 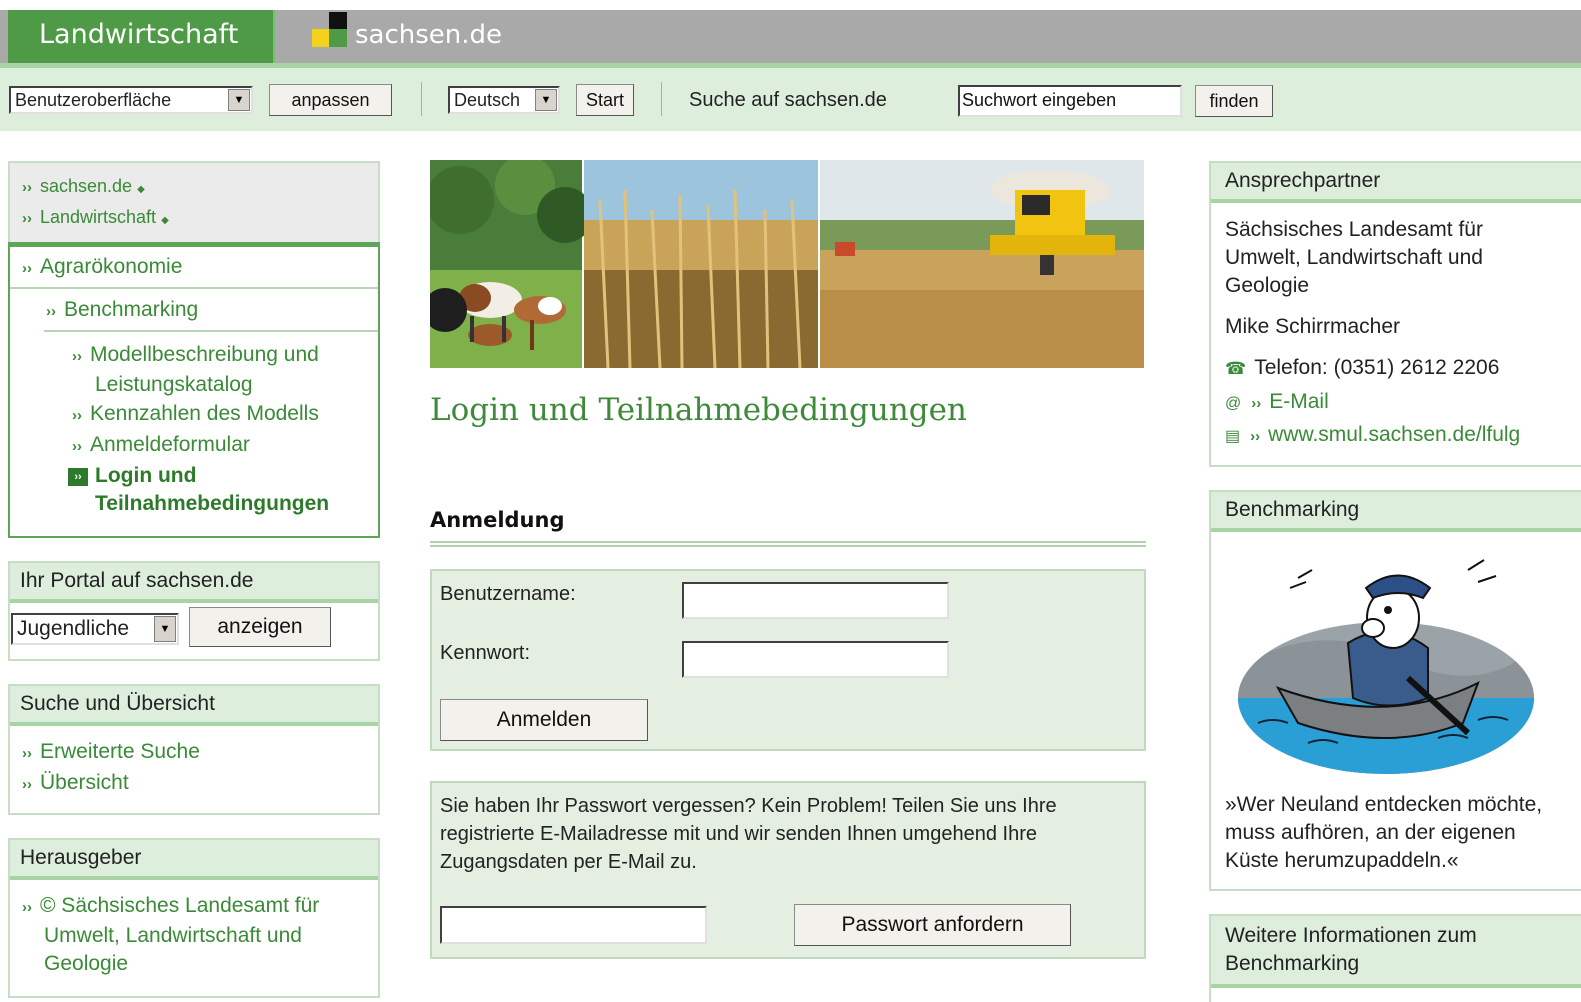 I want to click on nav-link-label: Kennzahlen des Modells, so click(x=204, y=413).